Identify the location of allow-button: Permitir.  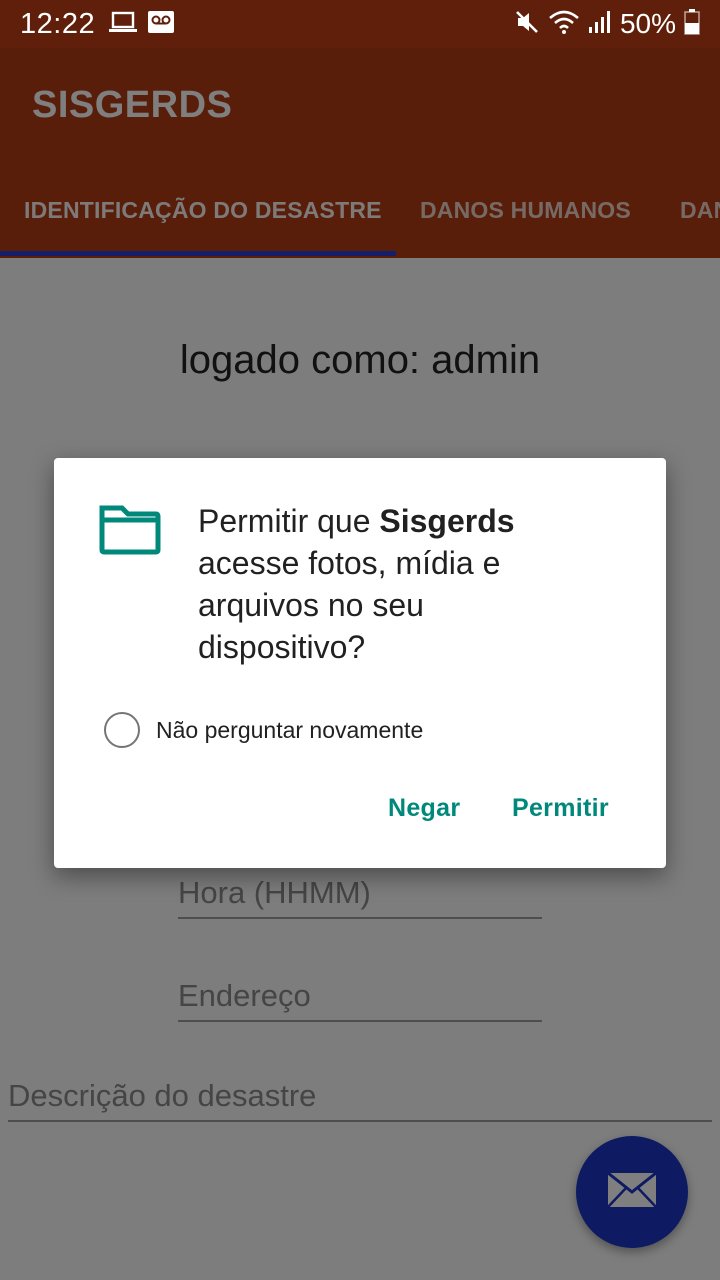
(560, 808).